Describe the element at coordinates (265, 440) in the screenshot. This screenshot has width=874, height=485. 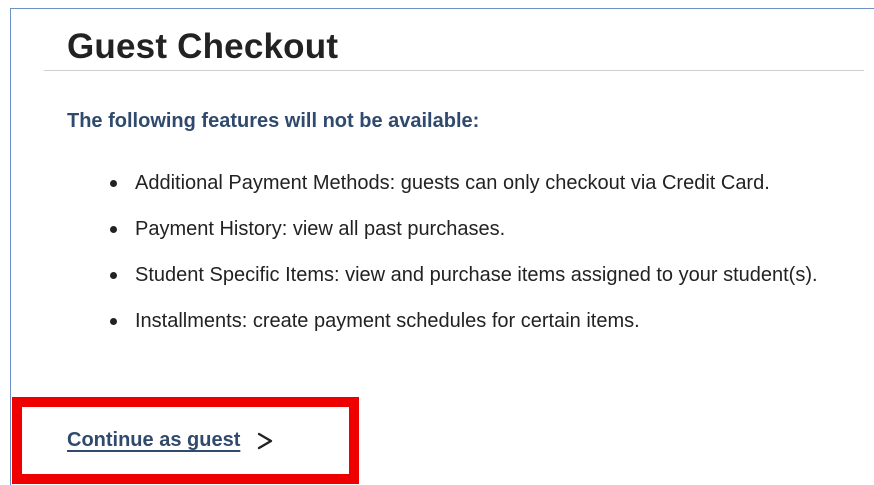
I see `chevron-right-icon` at that location.